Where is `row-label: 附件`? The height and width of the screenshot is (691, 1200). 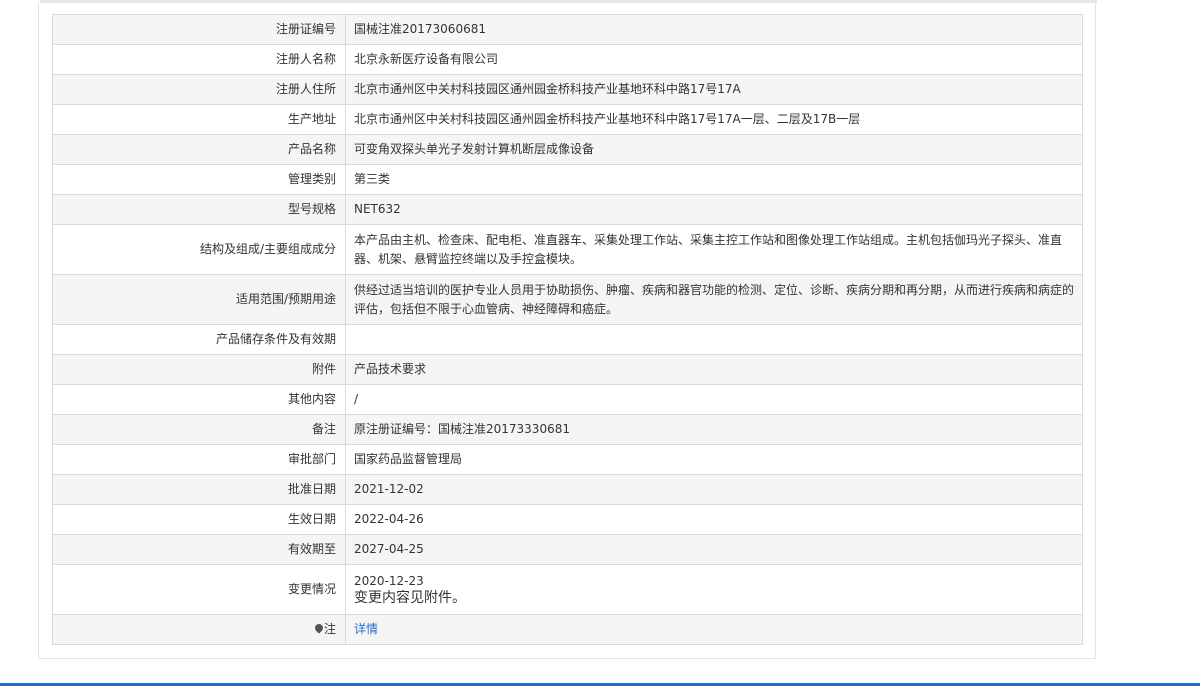
row-label: 附件 is located at coordinates (199, 369).